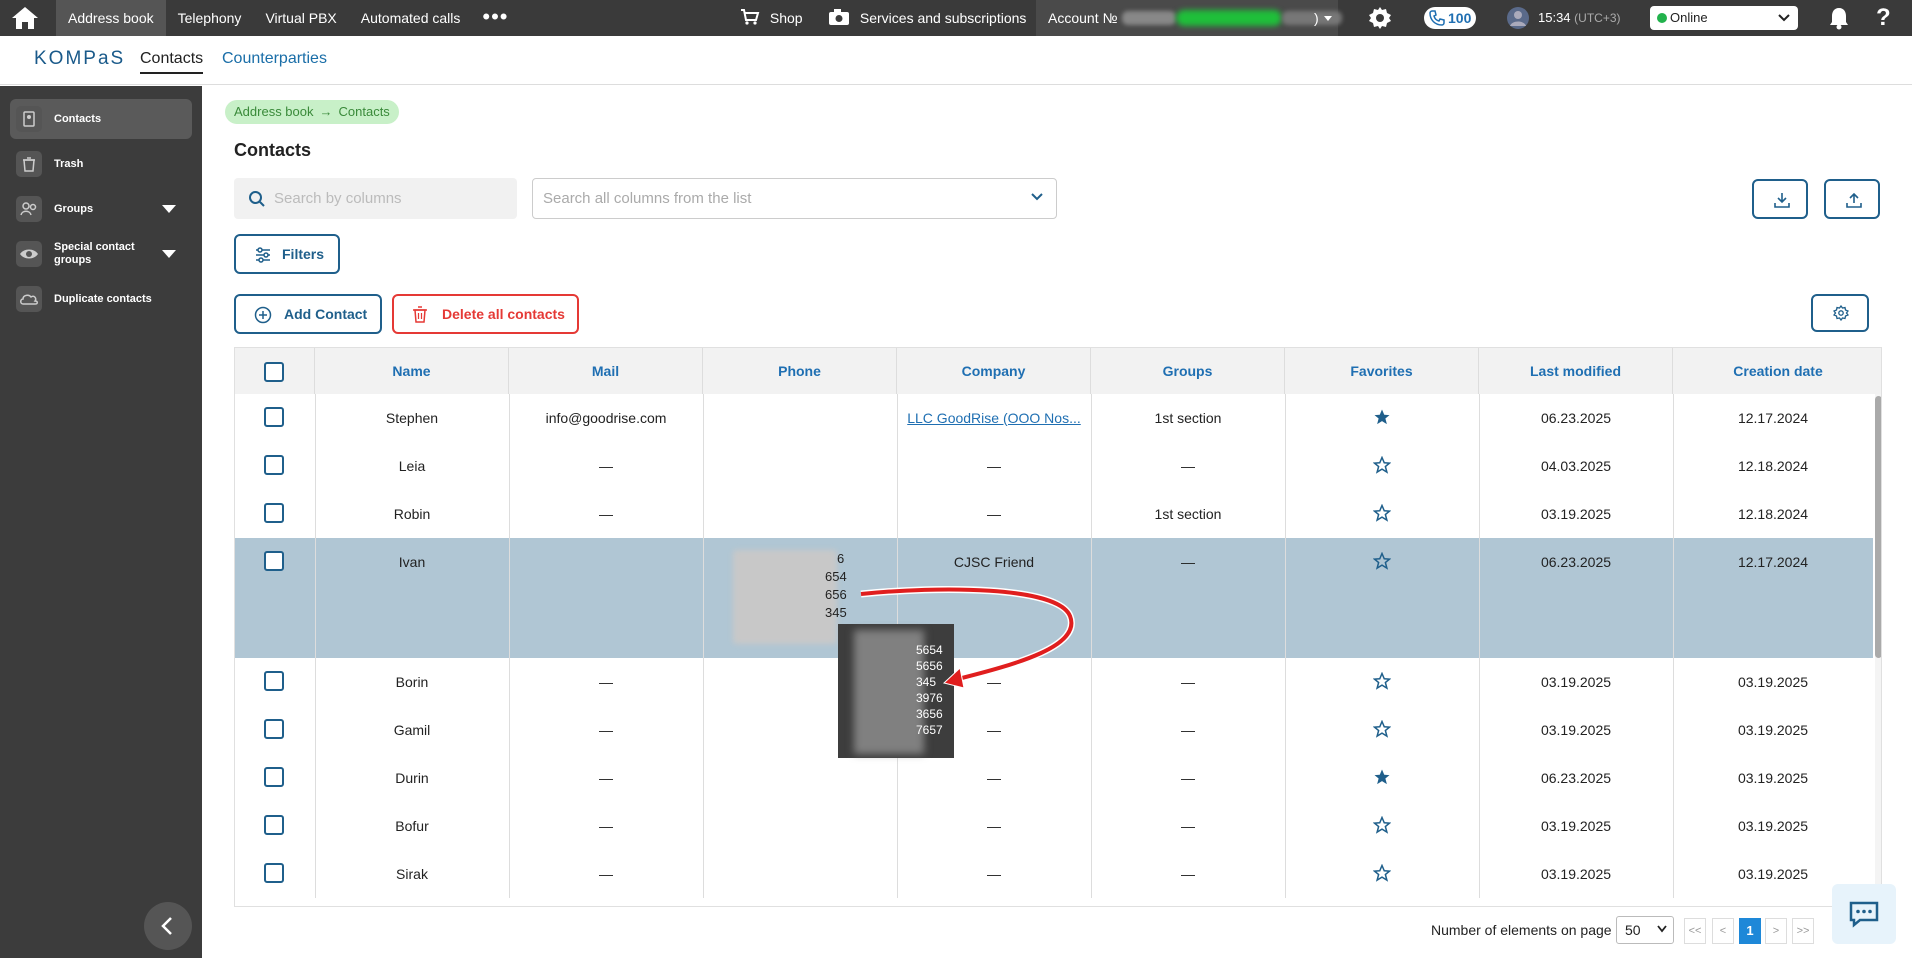 This screenshot has width=1912, height=958. I want to click on nav-telephony: Telephony, so click(210, 18).